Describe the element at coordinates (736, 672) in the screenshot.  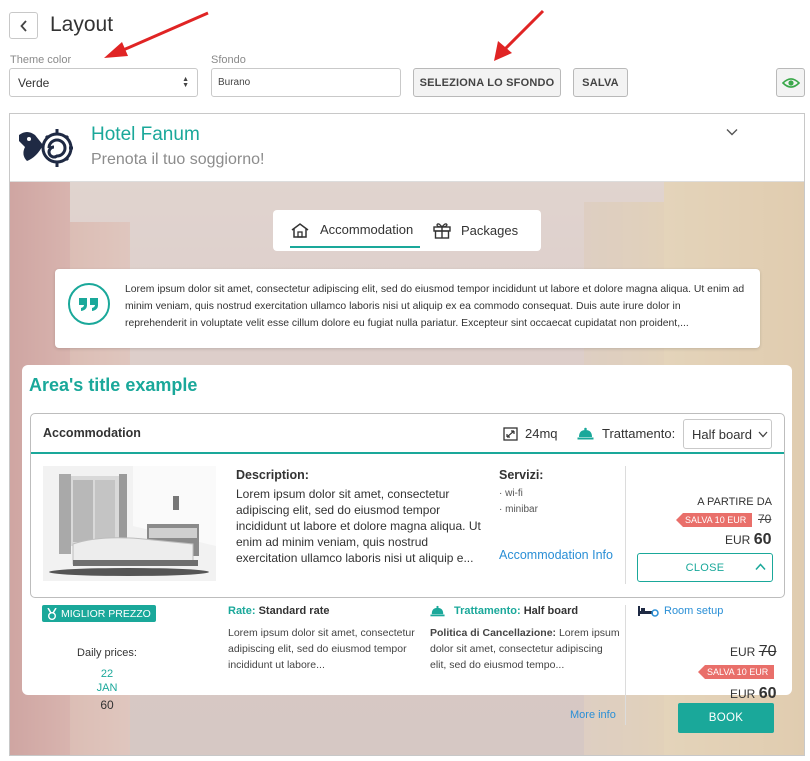
I see `rate-save-badge: SALVA 10 EUR` at that location.